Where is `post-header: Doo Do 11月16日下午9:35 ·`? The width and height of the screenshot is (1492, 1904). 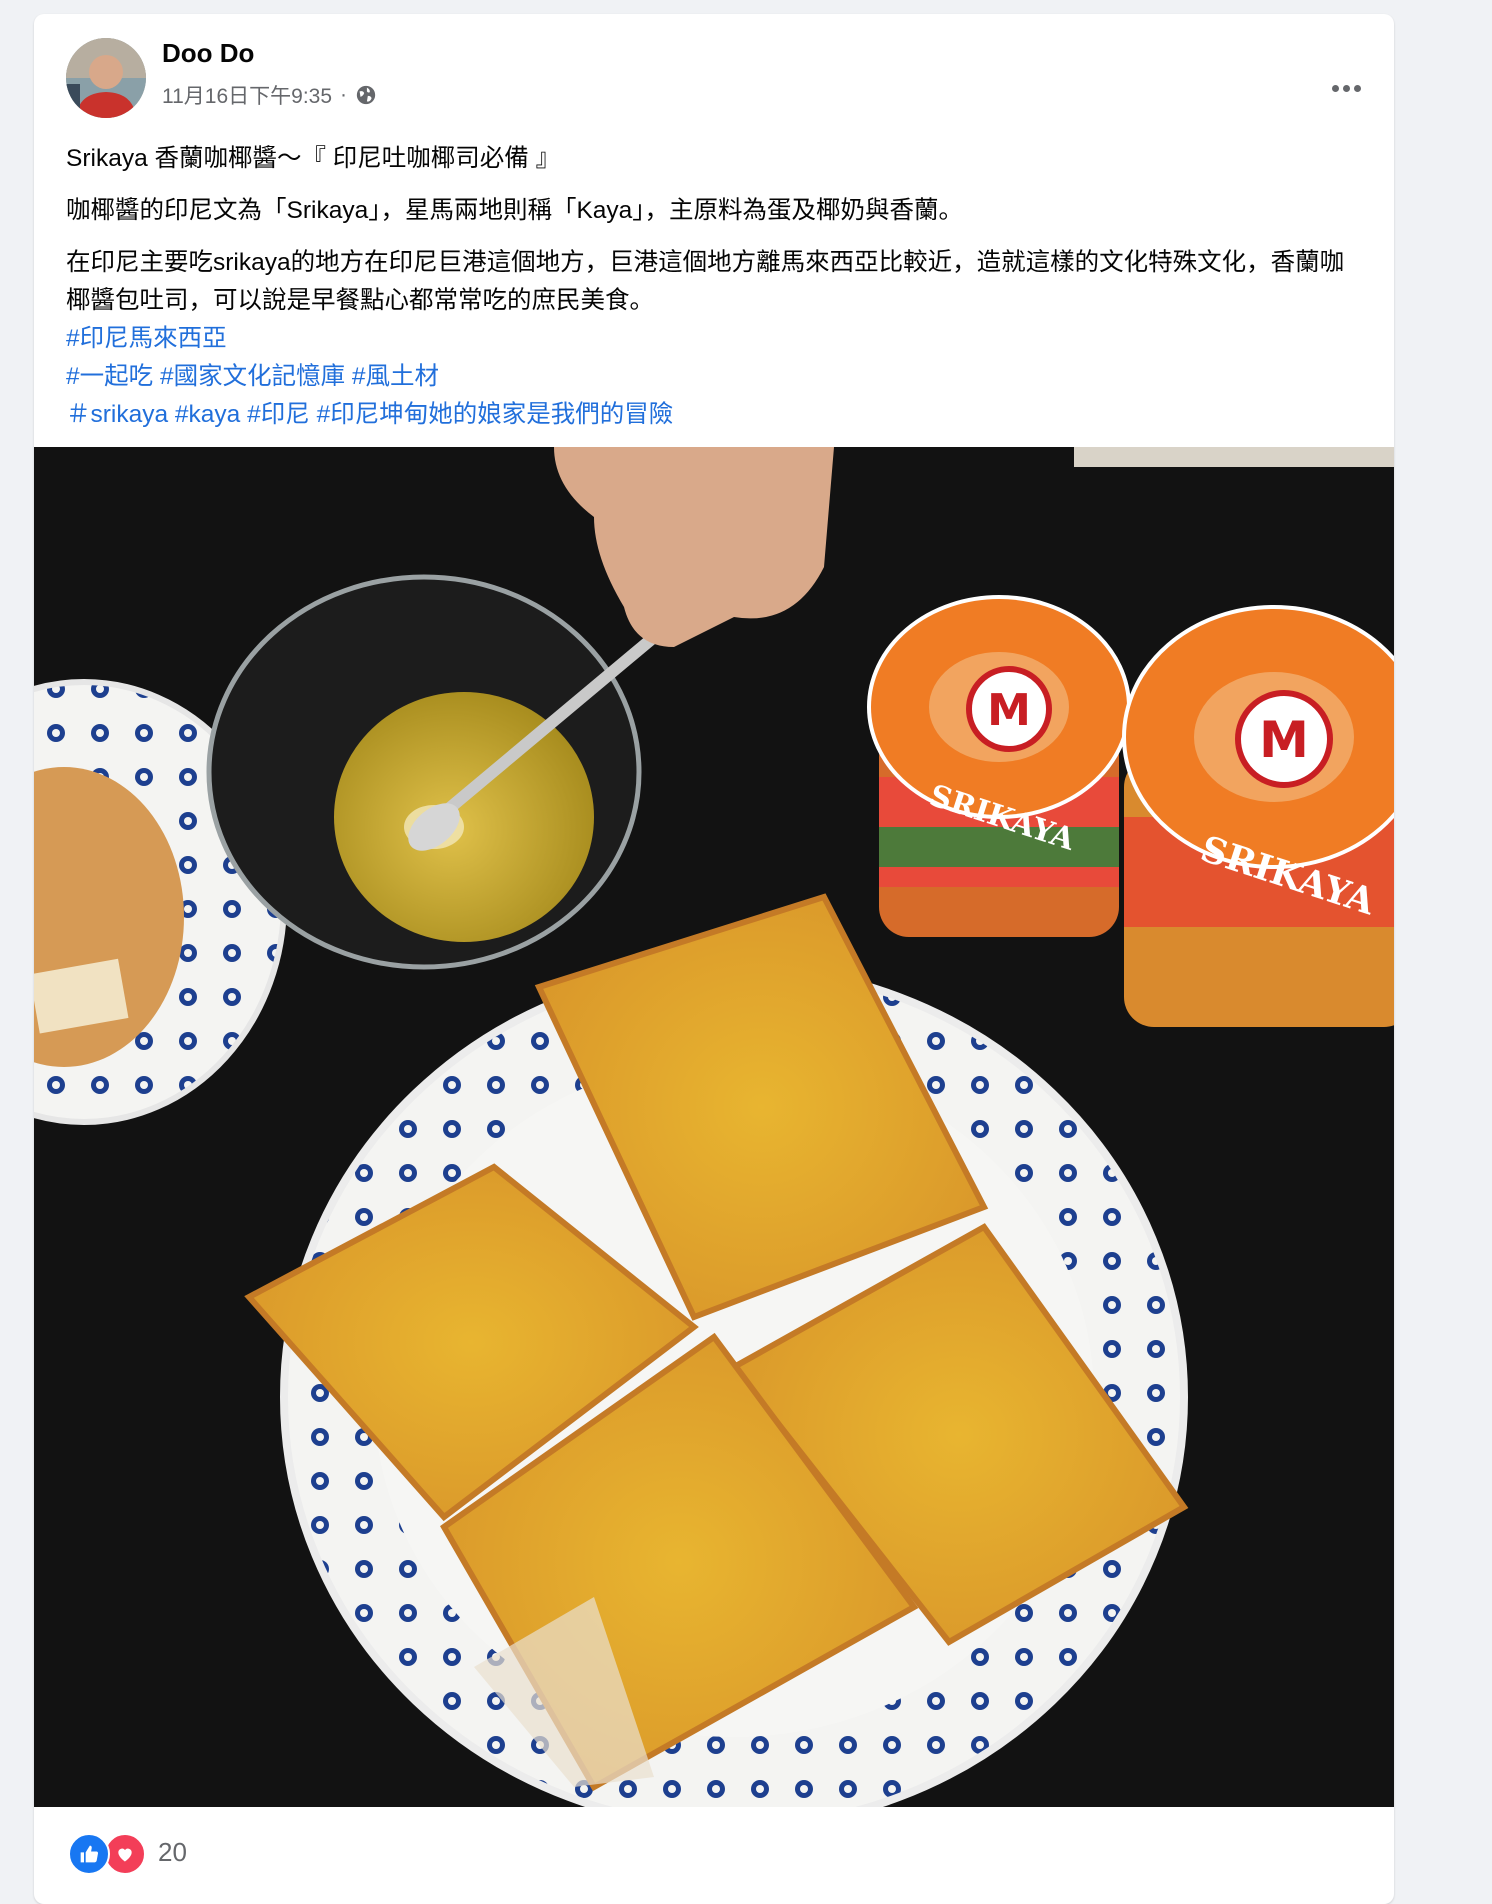
post-header: Doo Do 11月16日下午9:35 · is located at coordinates (714, 69).